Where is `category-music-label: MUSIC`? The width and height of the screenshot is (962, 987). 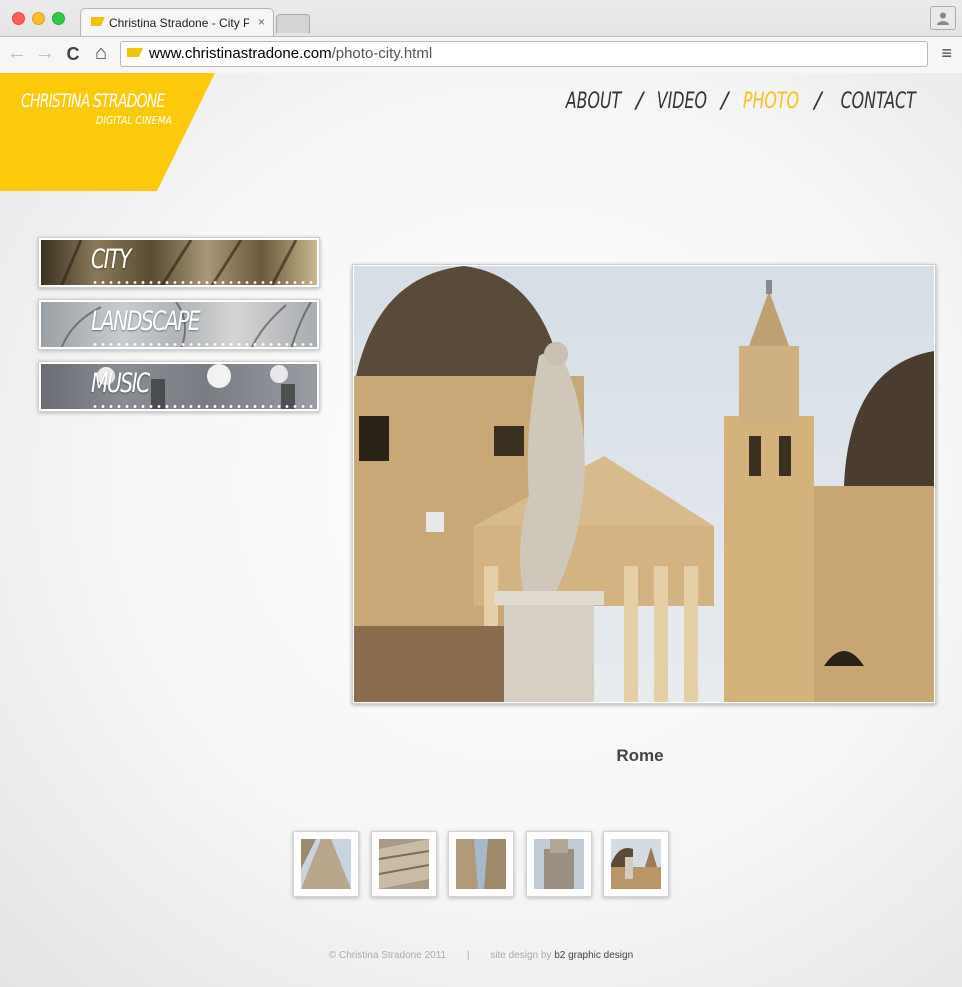
category-music-label: MUSIC is located at coordinates (120, 383).